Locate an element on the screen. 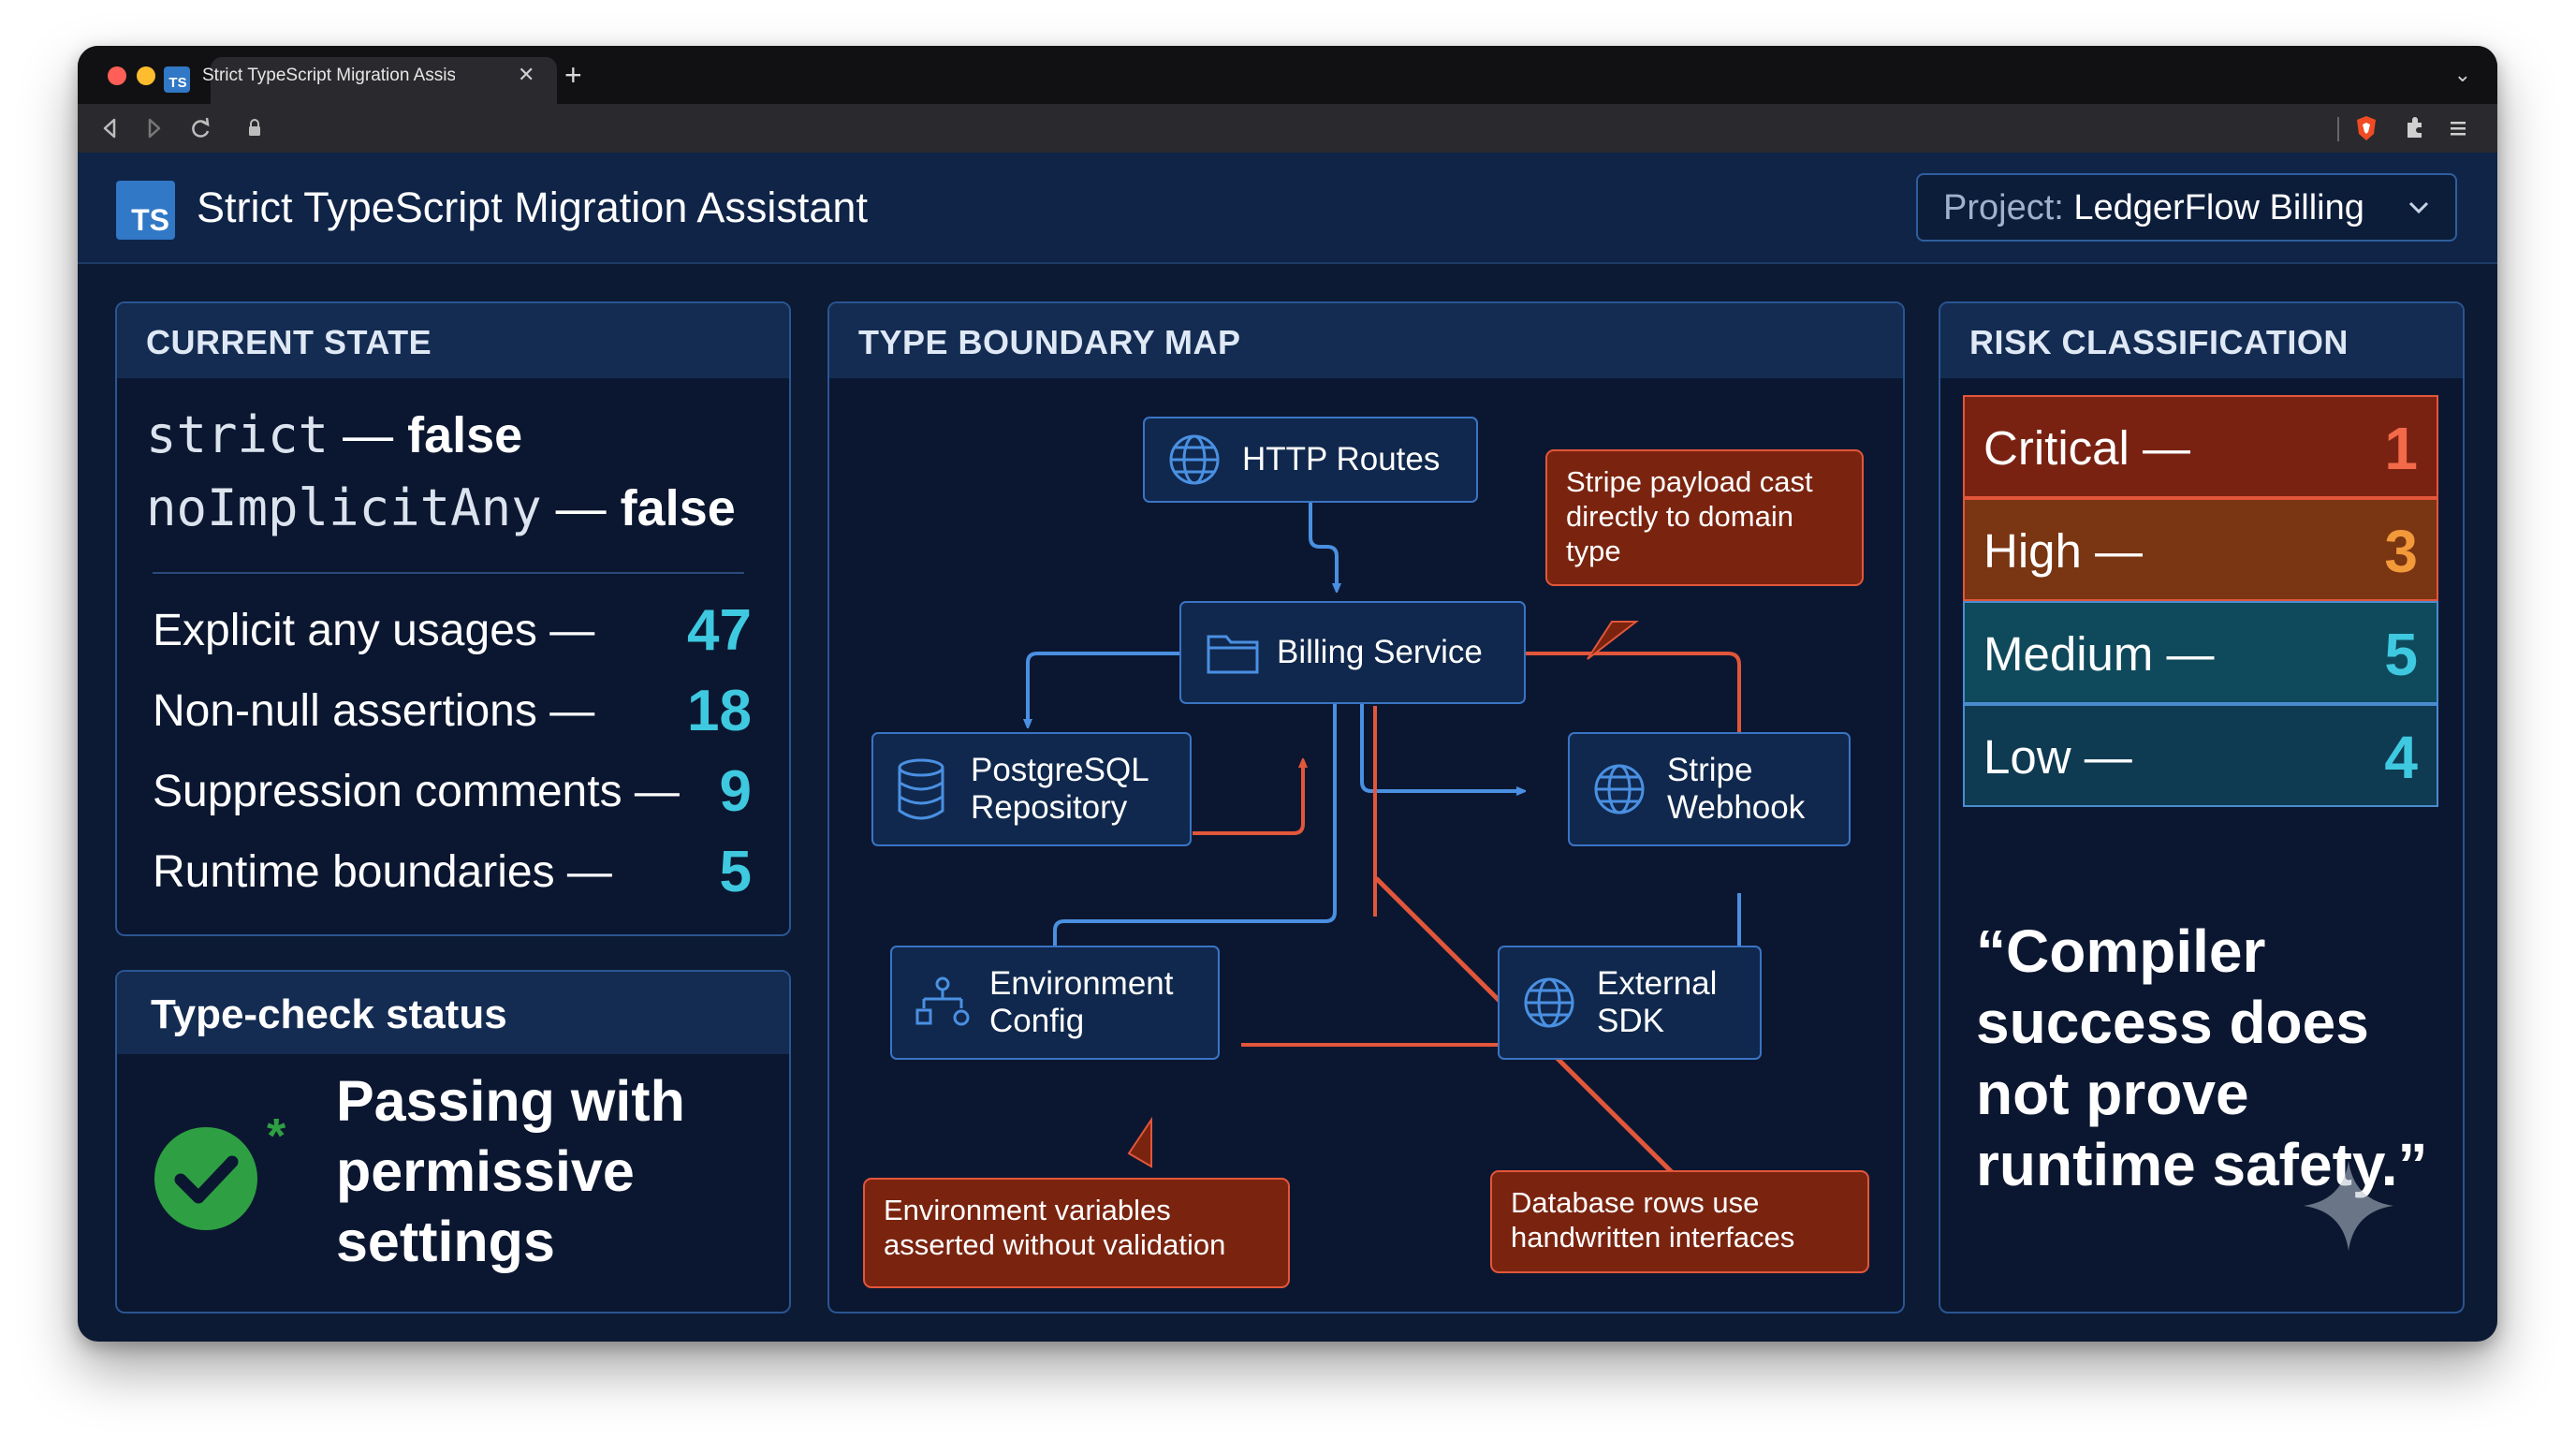 The width and height of the screenshot is (2576, 1438). address-bar is located at coordinates (1287, 128).